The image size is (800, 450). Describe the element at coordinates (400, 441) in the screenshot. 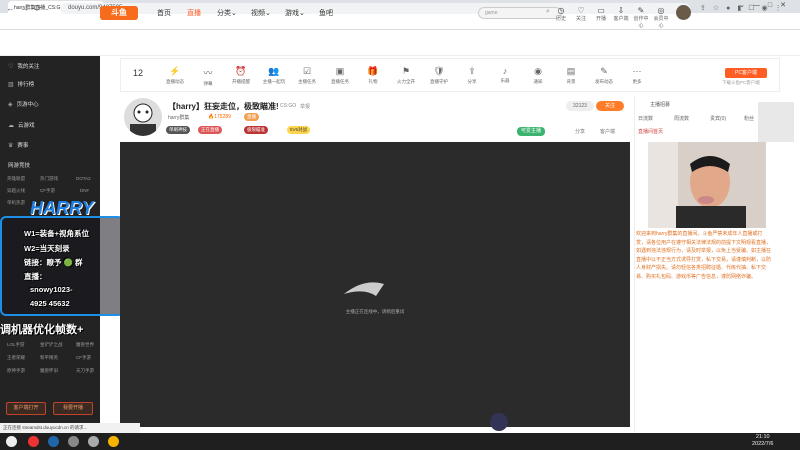

I see `taskbar` at that location.